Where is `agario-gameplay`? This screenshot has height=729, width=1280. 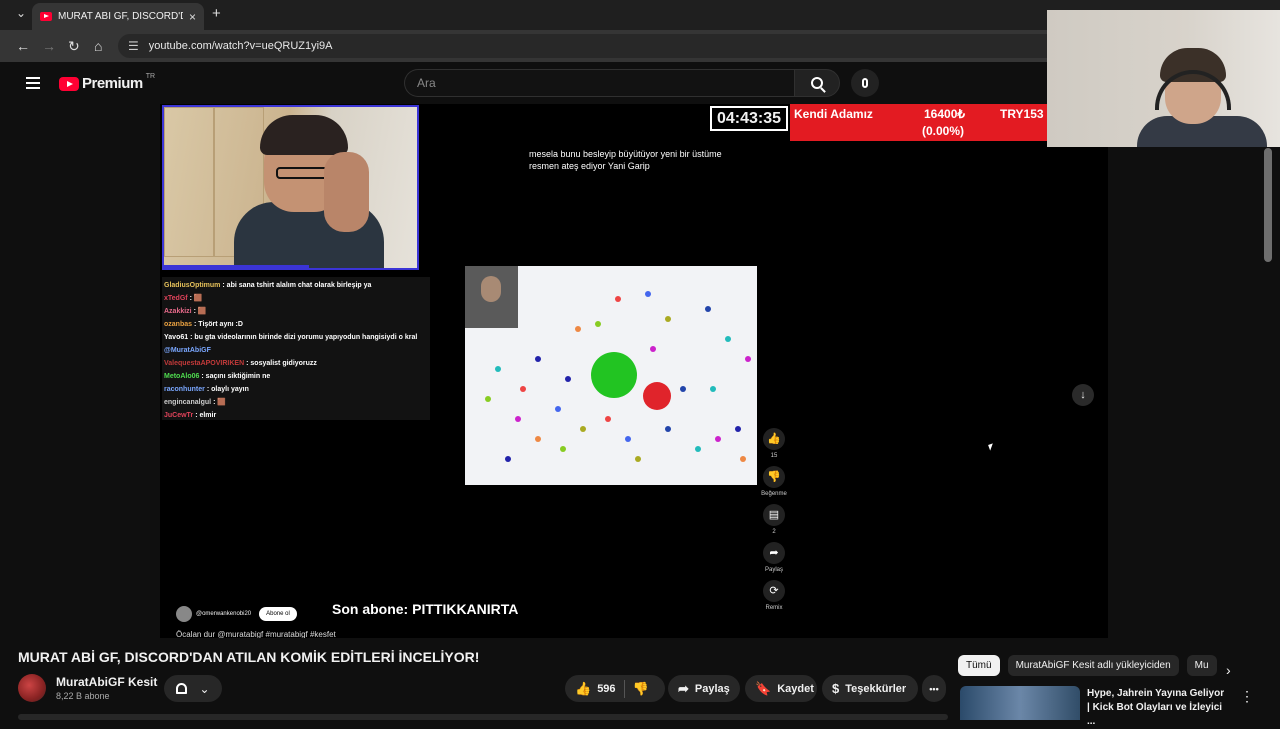 agario-gameplay is located at coordinates (611, 375).